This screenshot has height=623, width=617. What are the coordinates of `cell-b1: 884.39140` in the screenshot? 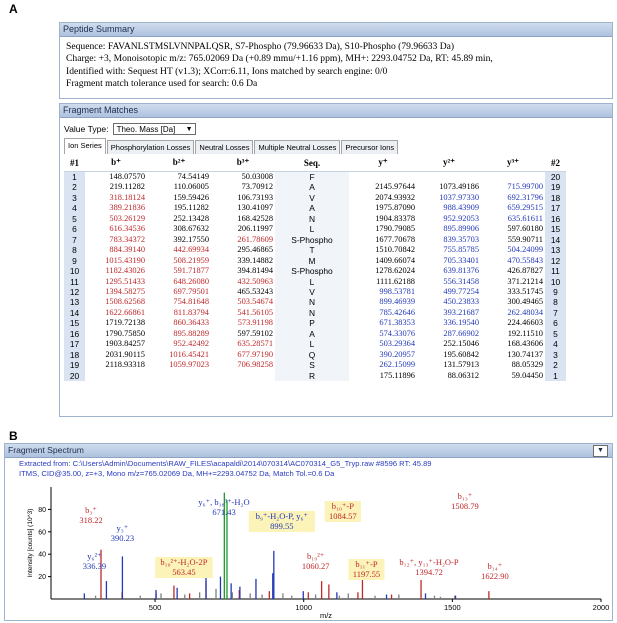 It's located at (127, 250).